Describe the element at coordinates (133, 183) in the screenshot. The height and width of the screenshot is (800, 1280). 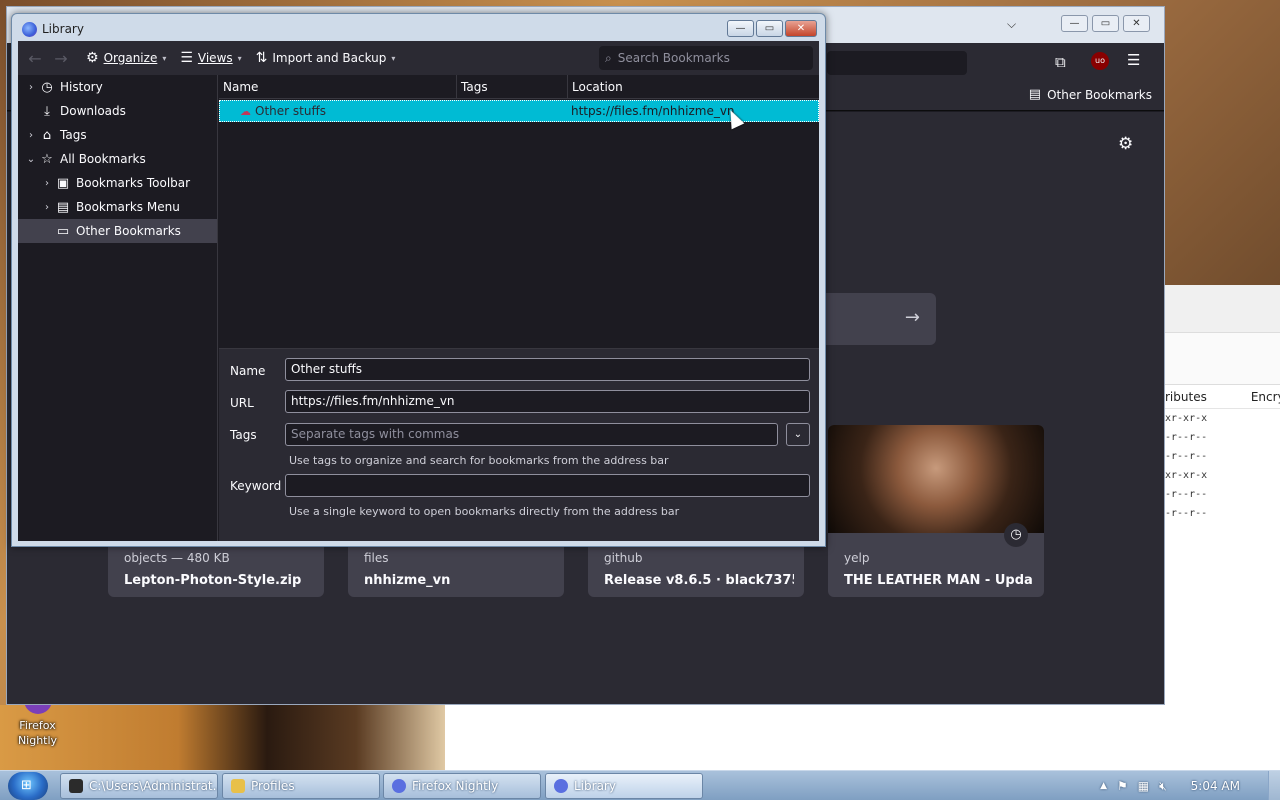
I see `sidebar-item-label: Bookmarks Toolbar` at that location.